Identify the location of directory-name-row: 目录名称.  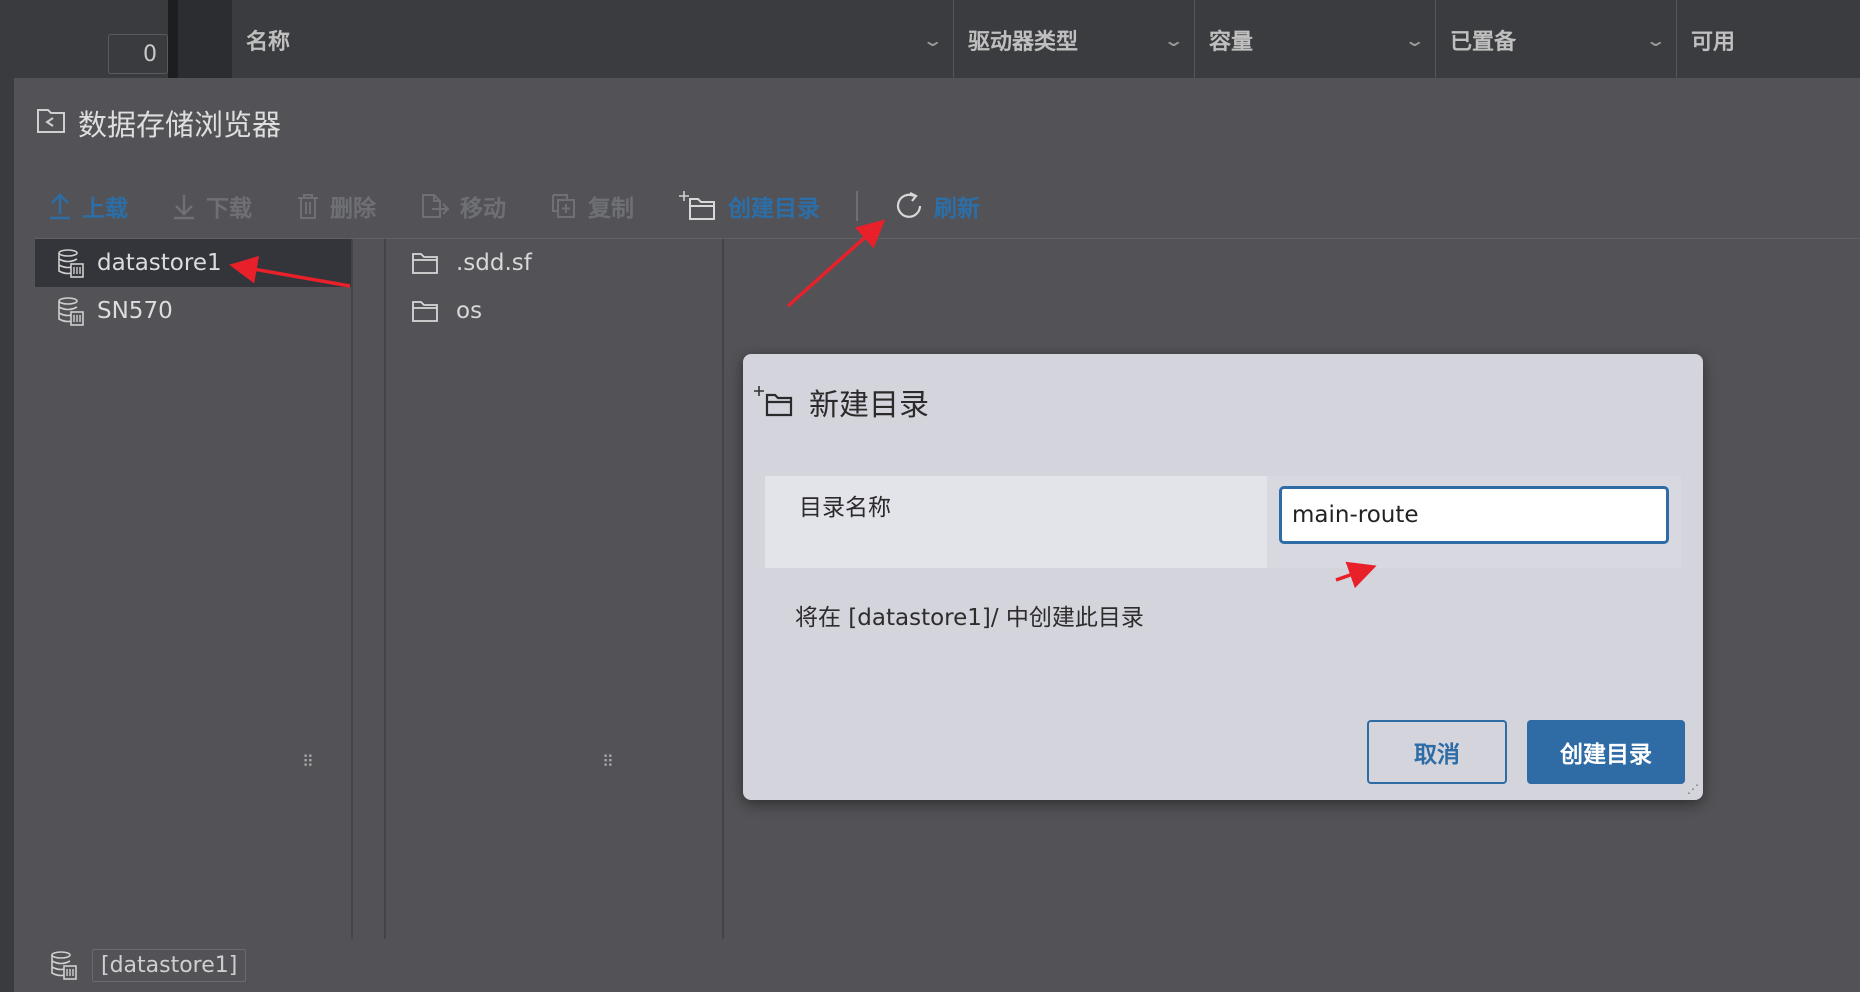
(1223, 522).